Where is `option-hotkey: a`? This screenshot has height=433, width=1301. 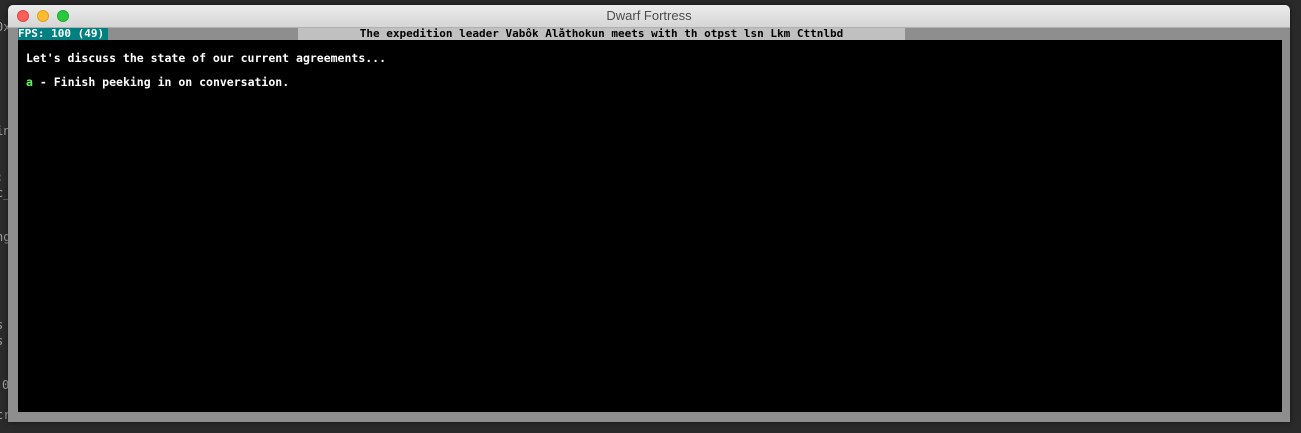 option-hotkey: a is located at coordinates (29, 82).